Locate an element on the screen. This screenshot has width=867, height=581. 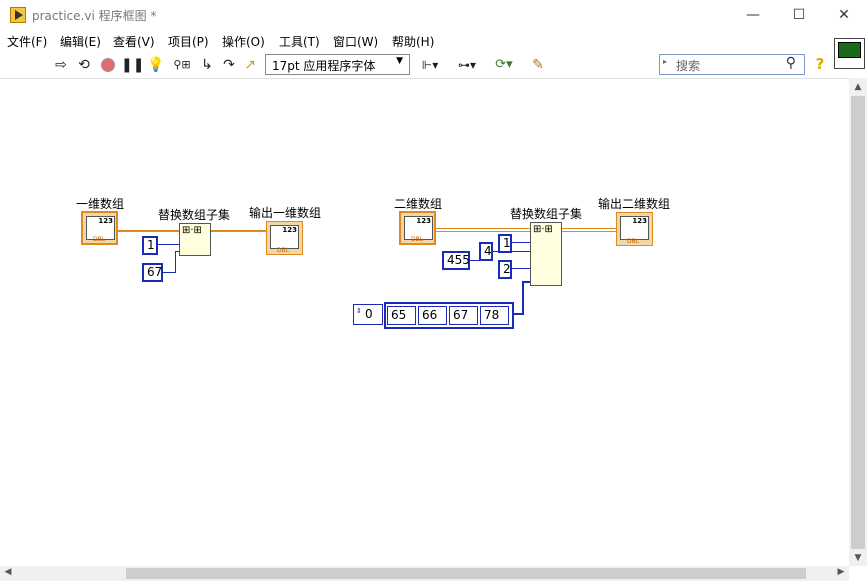
scroll-down-icon: ▼ is located at coordinates (858, 558).